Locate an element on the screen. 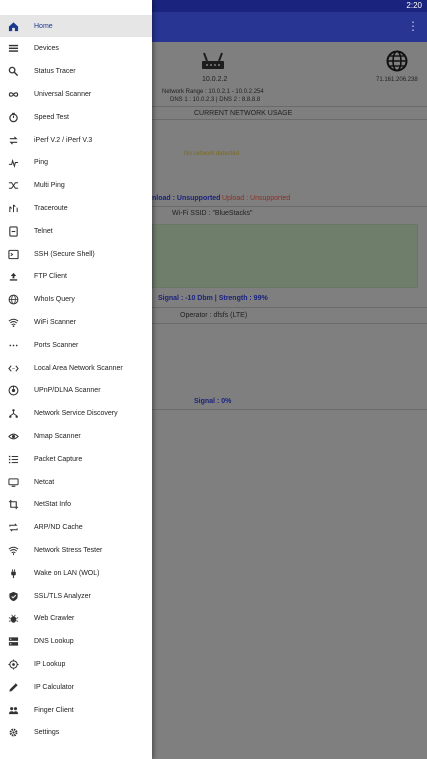 Image resolution: width=427 pixels, height=759 pixels. drawer-item-ip-lookup: IP Lookup is located at coordinates (76, 664).